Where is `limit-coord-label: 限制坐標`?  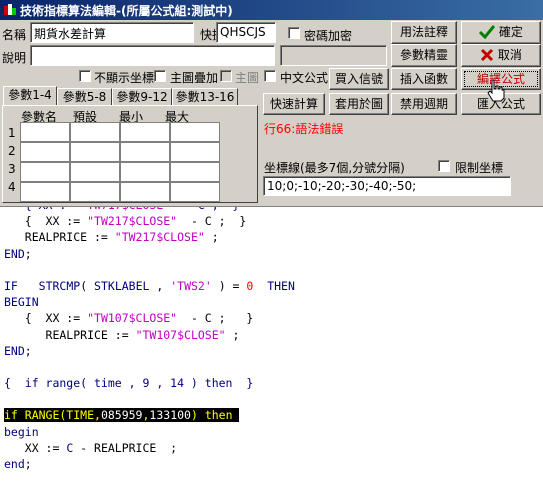
limit-coord-label: 限制坐標 is located at coordinates (479, 168).